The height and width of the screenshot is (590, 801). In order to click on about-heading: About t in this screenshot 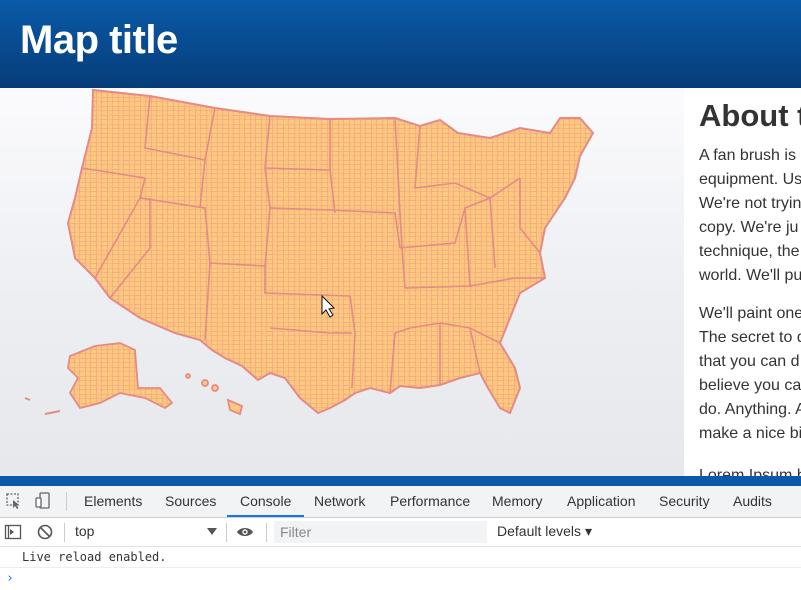, I will do `click(750, 115)`.